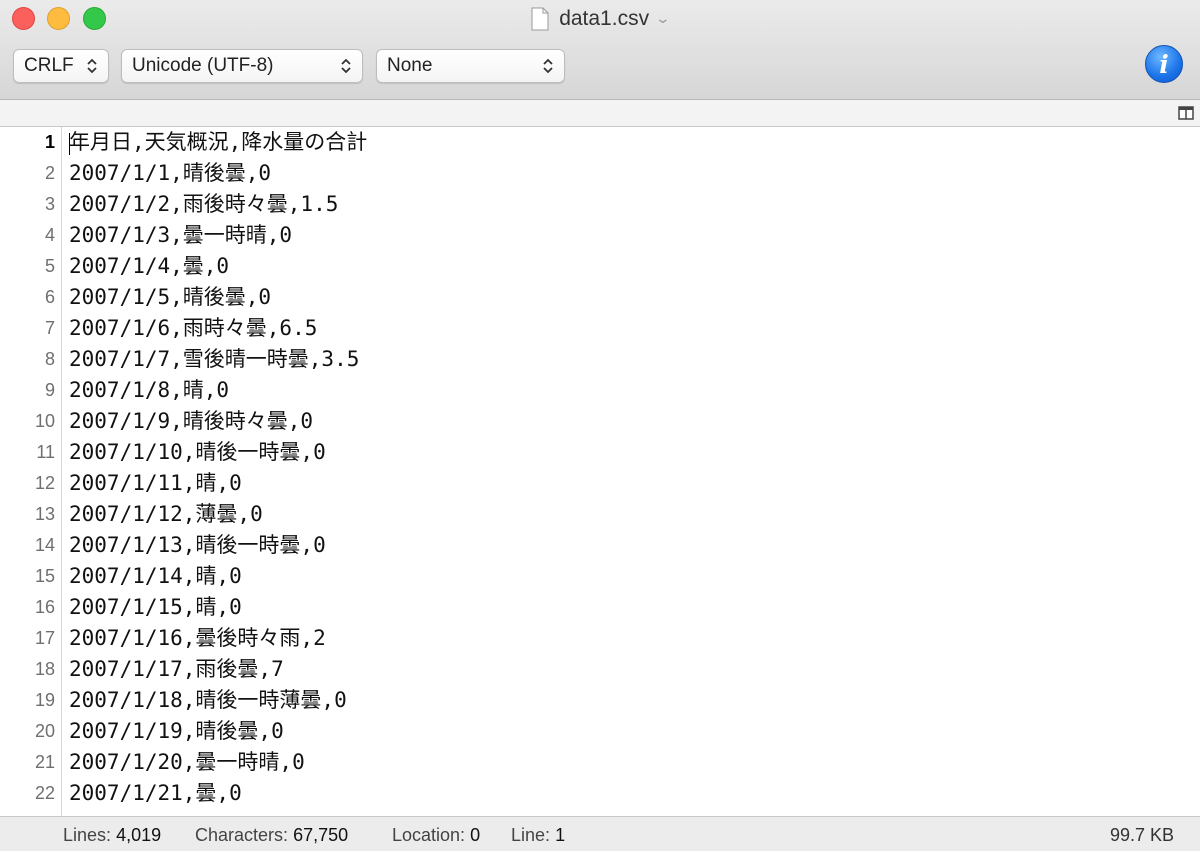 The height and width of the screenshot is (851, 1200). Describe the element at coordinates (600, 452) in the screenshot. I see `text-line: 11 2007/1/10,晴後一時曇,0` at that location.